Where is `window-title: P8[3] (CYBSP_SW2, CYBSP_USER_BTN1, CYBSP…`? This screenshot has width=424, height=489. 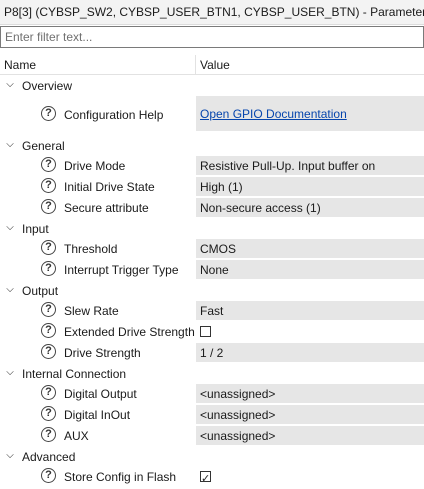 window-title: P8[3] (CYBSP_SW2, CYBSP_USER_BTN1, CYBSP… is located at coordinates (212, 12).